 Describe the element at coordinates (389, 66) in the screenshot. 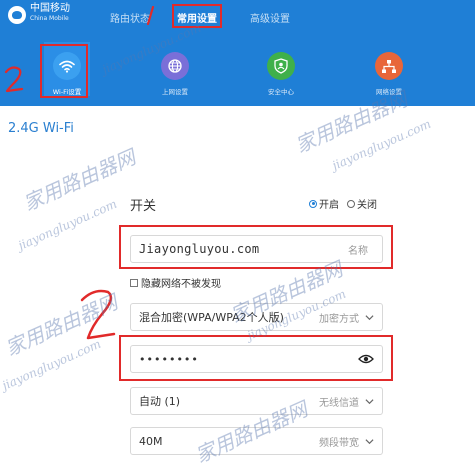

I see `network-icon` at that location.